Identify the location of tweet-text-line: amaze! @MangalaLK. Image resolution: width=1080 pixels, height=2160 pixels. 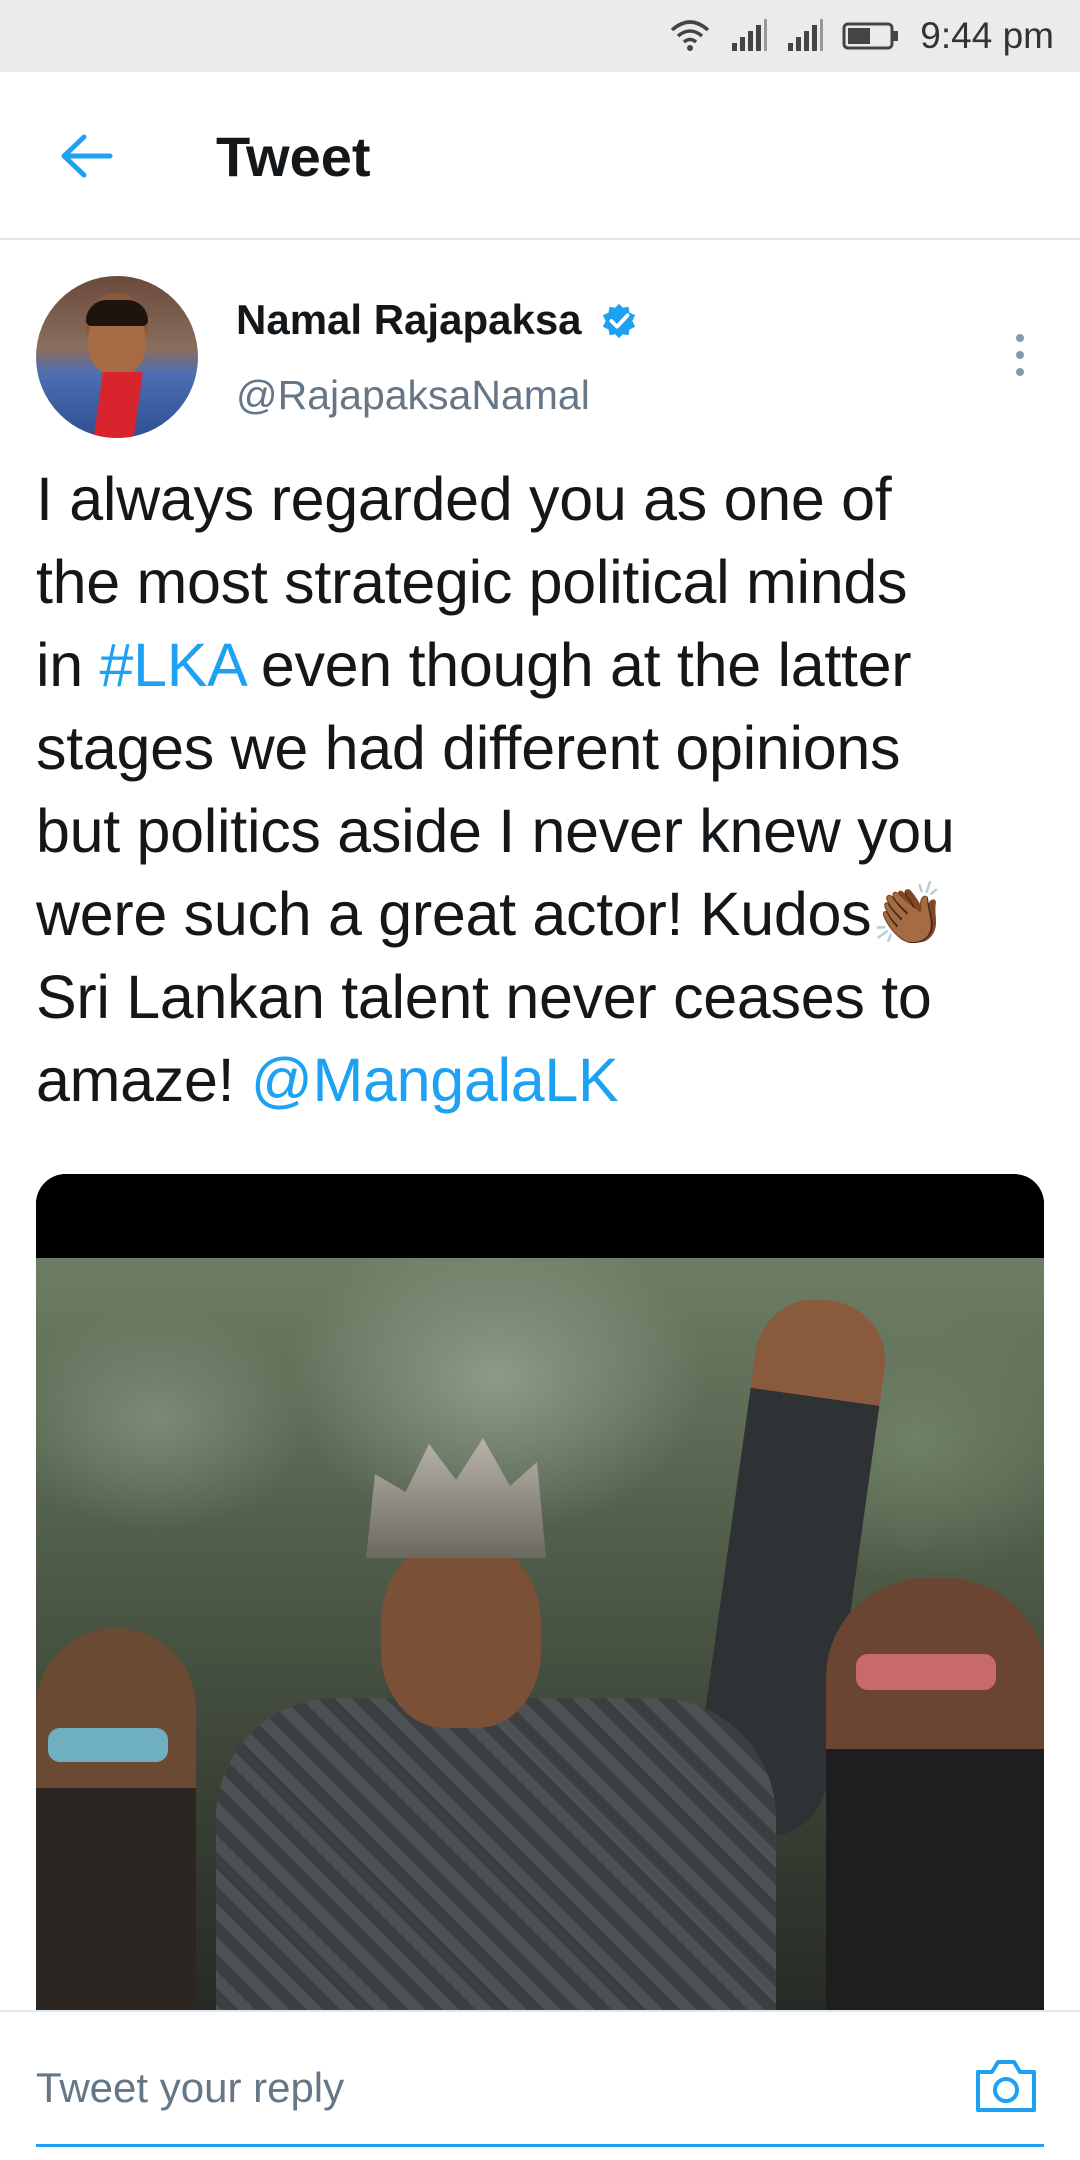
(541, 1080).